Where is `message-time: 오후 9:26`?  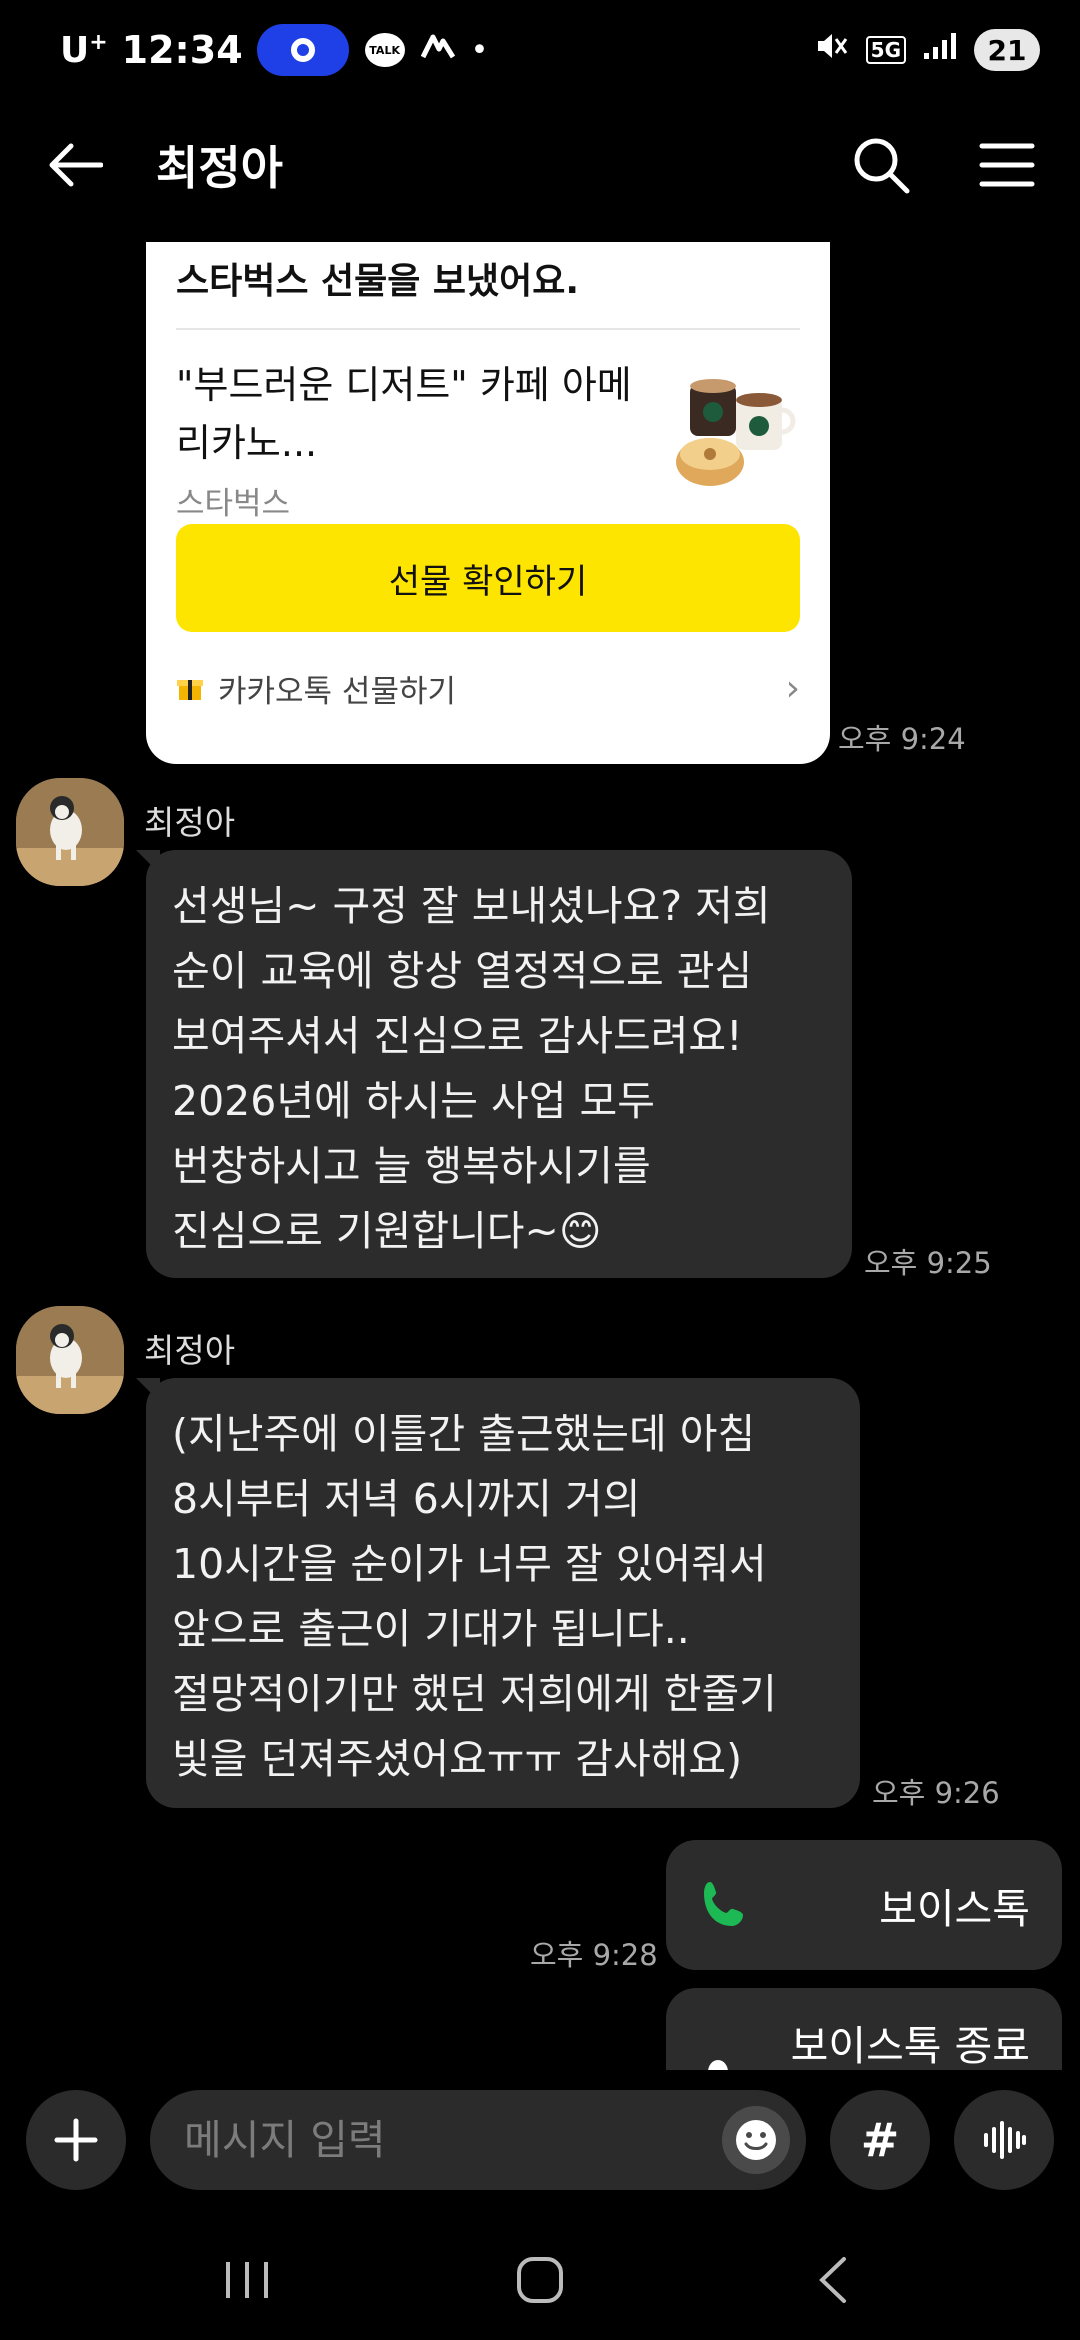
message-time: 오후 9:26 is located at coordinates (936, 1793).